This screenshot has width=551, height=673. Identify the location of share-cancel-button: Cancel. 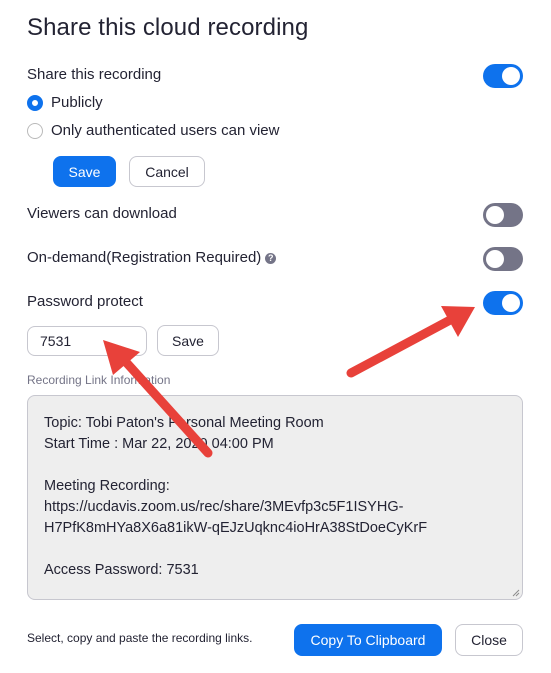
(167, 171).